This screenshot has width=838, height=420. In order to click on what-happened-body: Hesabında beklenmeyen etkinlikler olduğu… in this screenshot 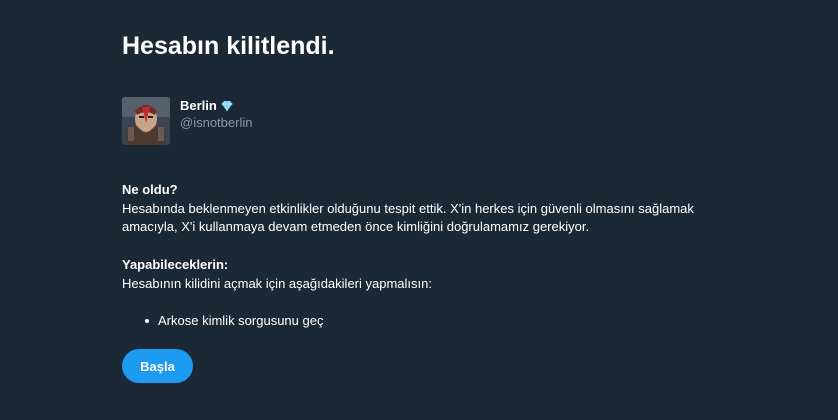, I will do `click(408, 217)`.